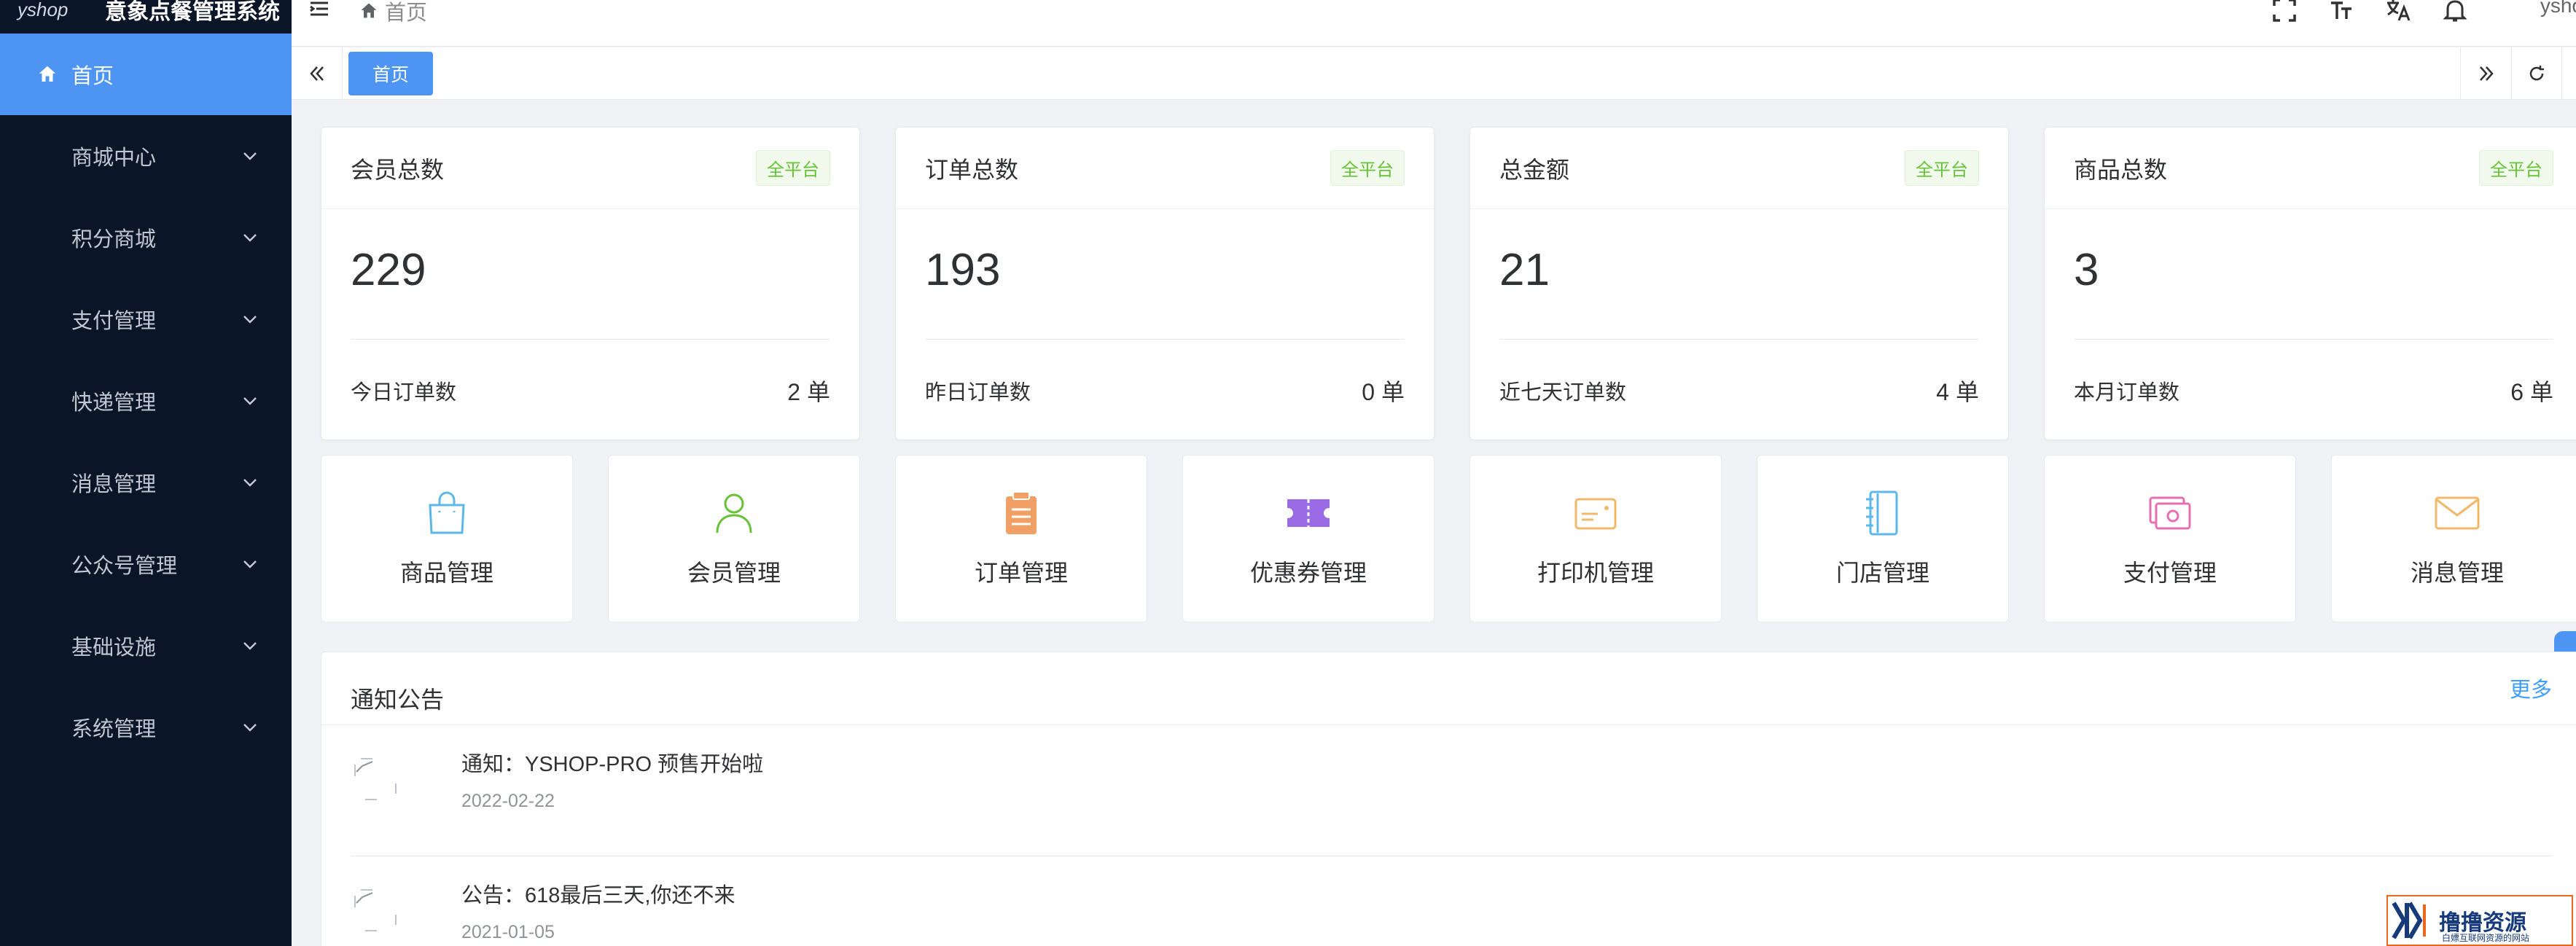 Image resolution: width=2576 pixels, height=946 pixels. I want to click on tile-label: 会员管理, so click(734, 573).